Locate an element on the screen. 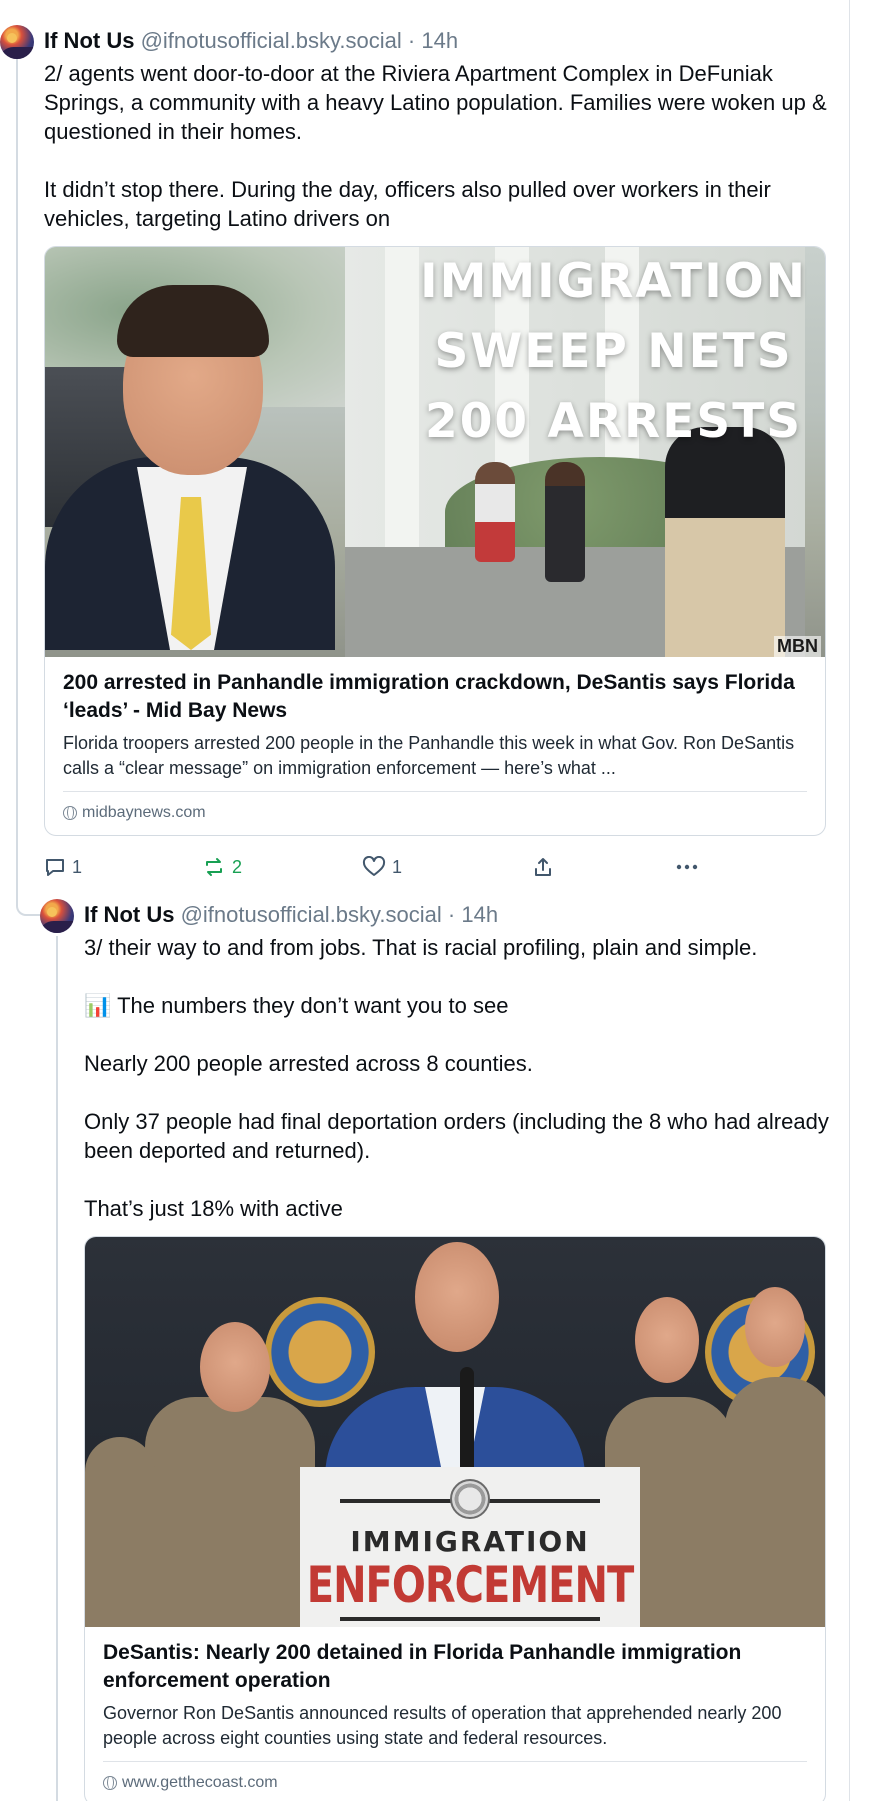  domain-text: midbaynews.com is located at coordinates (144, 812).